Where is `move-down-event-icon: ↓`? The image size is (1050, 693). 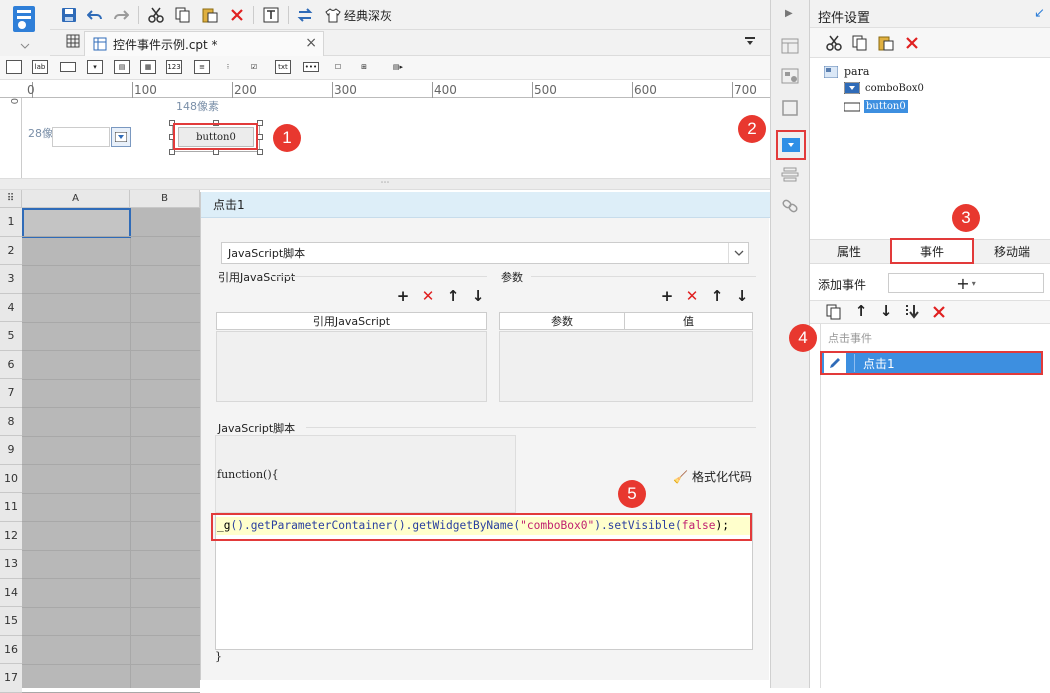
move-down-event-icon: ↓ is located at coordinates (886, 311).